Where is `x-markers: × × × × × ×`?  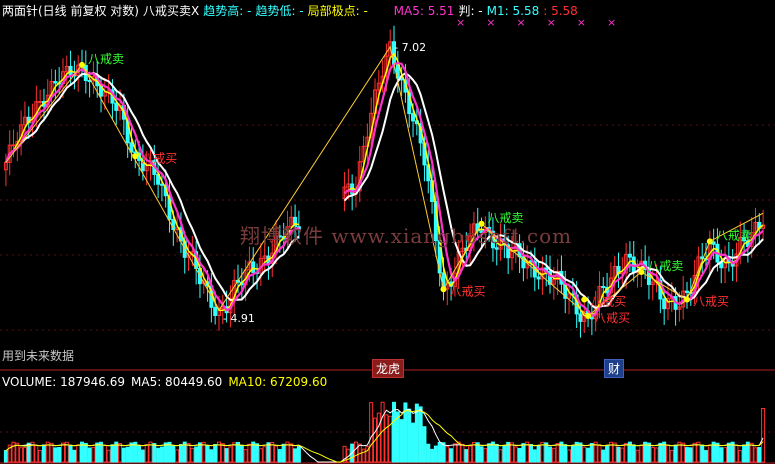
x-markers: × × × × × × is located at coordinates (536, 22).